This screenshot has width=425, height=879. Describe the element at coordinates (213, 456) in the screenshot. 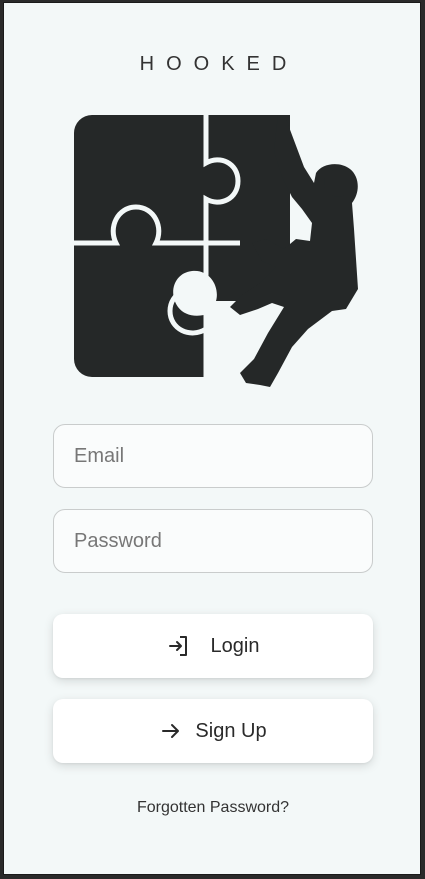

I see `email-field` at that location.